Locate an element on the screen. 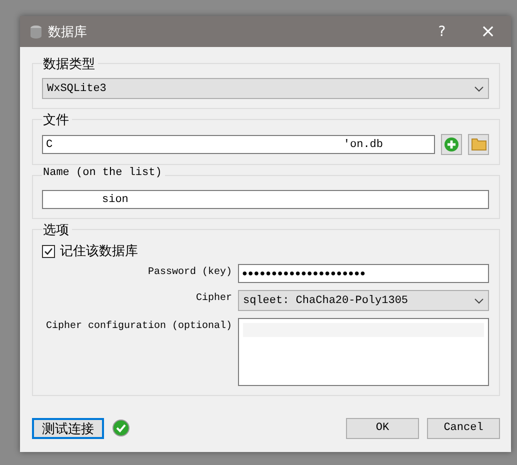  field-label: Password (key) is located at coordinates (189, 272).